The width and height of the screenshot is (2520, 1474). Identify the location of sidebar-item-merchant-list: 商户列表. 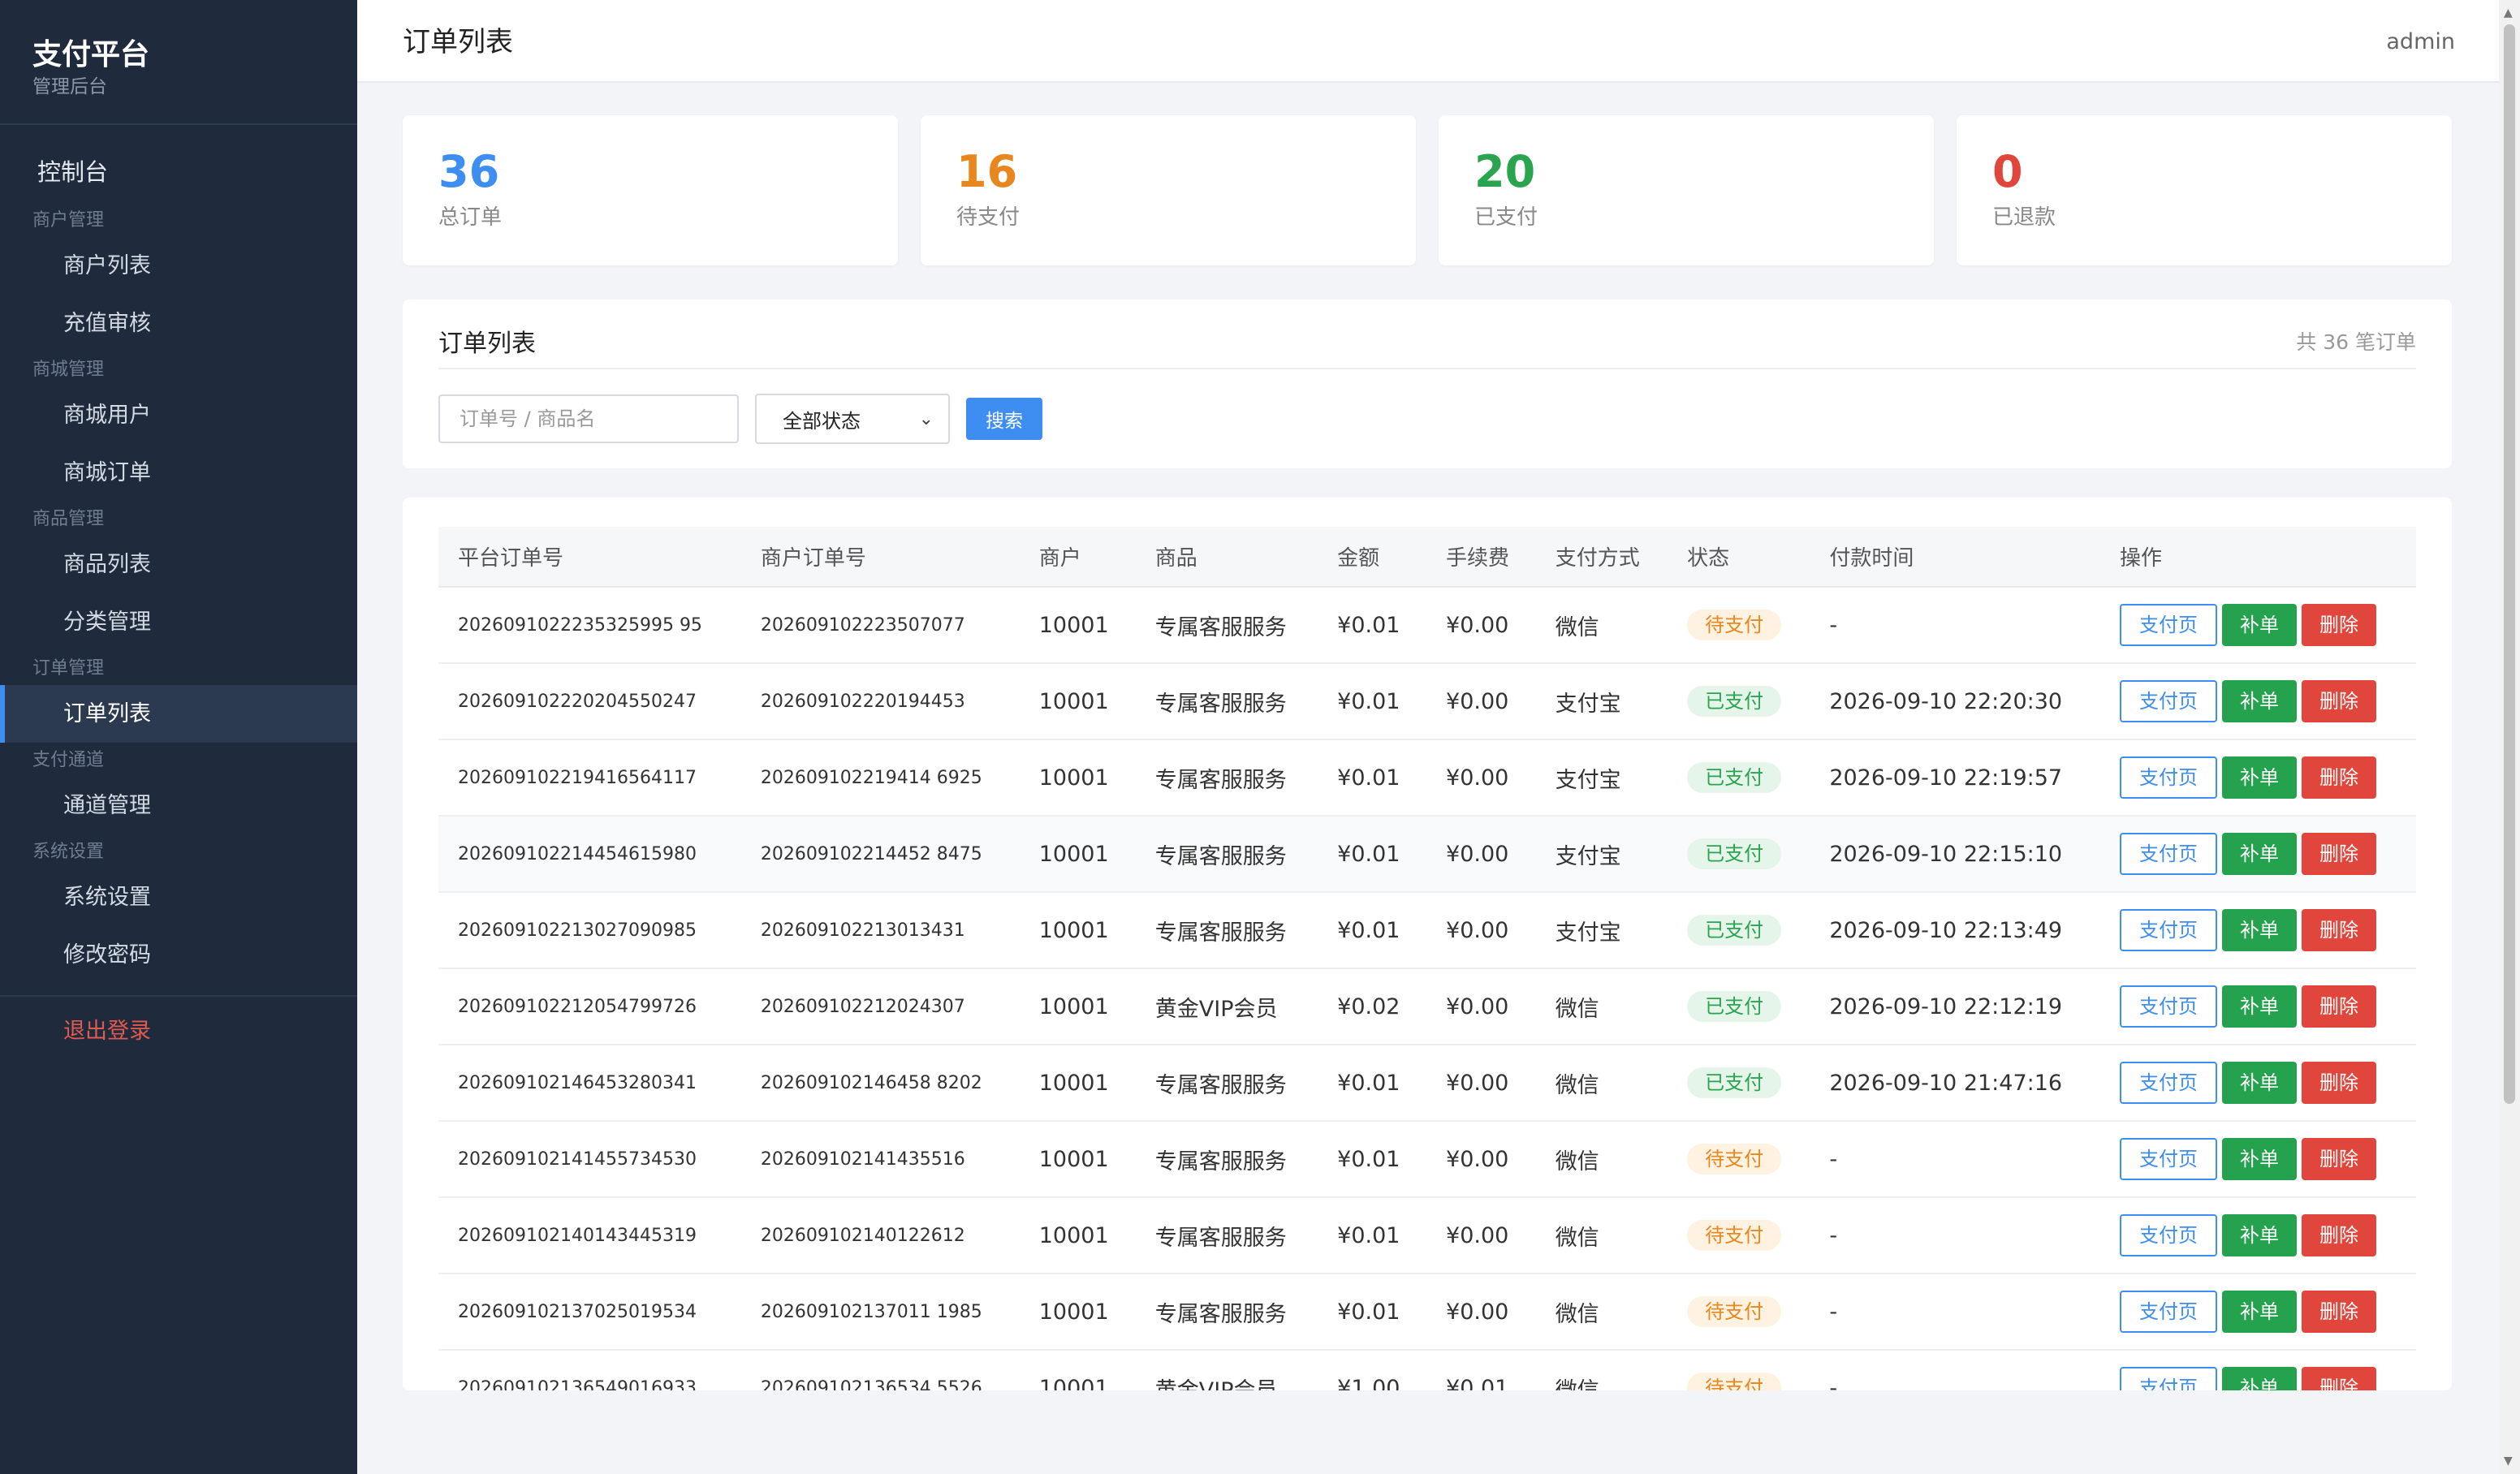
(178, 266).